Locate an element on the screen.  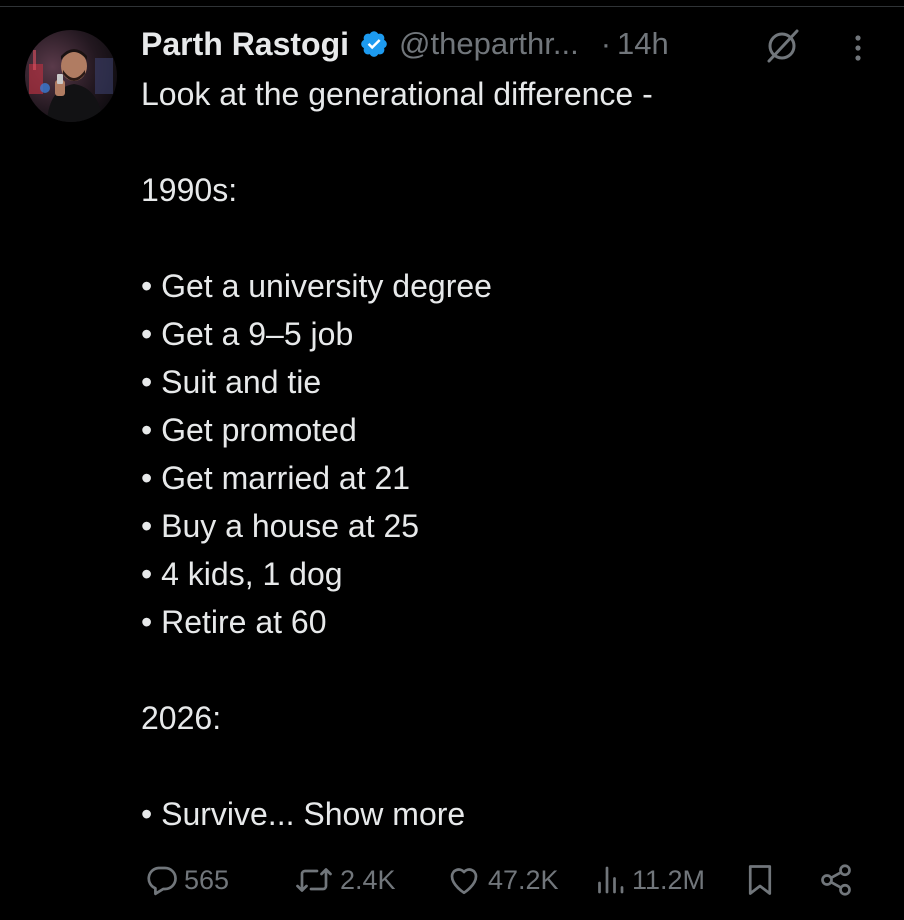
action-bar: 565 2.4K 47.2K 11.2M is located at coordinates (452, 880).